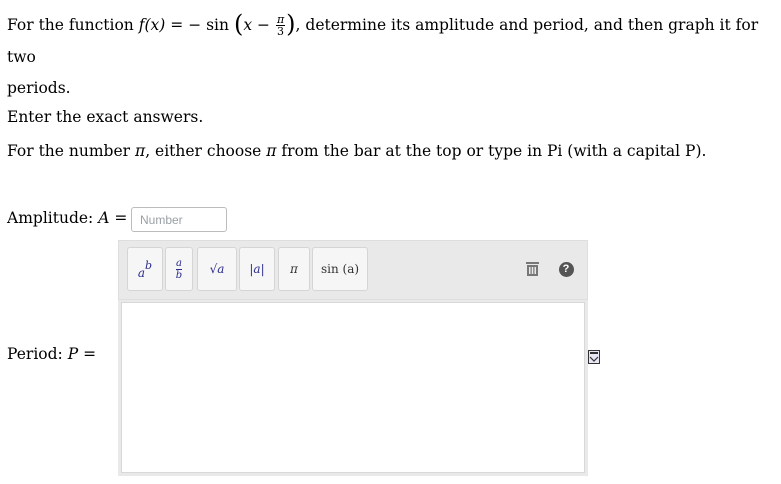  I want to click on amplitude-var: A, so click(104, 218).